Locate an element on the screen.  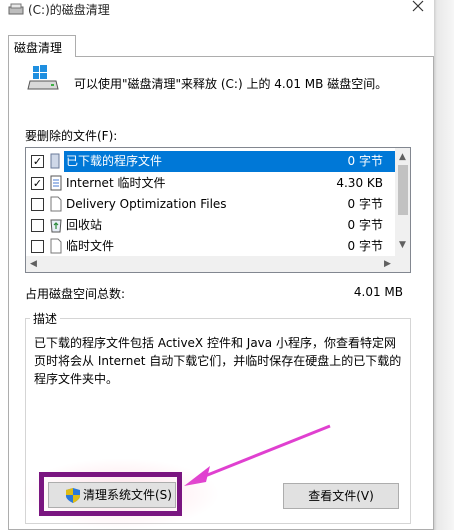
disk-cleanup-app-icon is located at coordinates (16, 9).